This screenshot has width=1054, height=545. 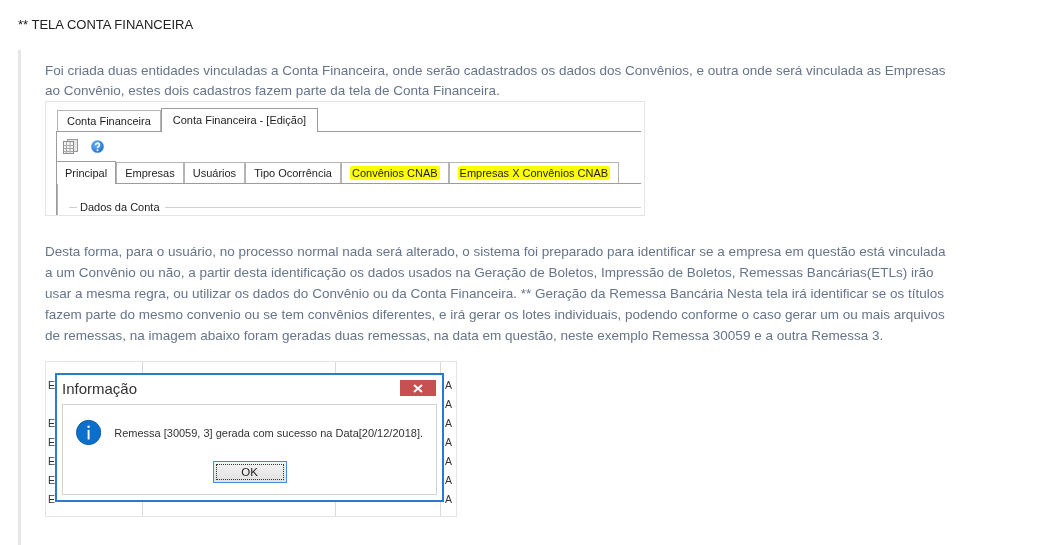 What do you see at coordinates (394, 172) in the screenshot?
I see `tab: Convênios CNAB` at bounding box center [394, 172].